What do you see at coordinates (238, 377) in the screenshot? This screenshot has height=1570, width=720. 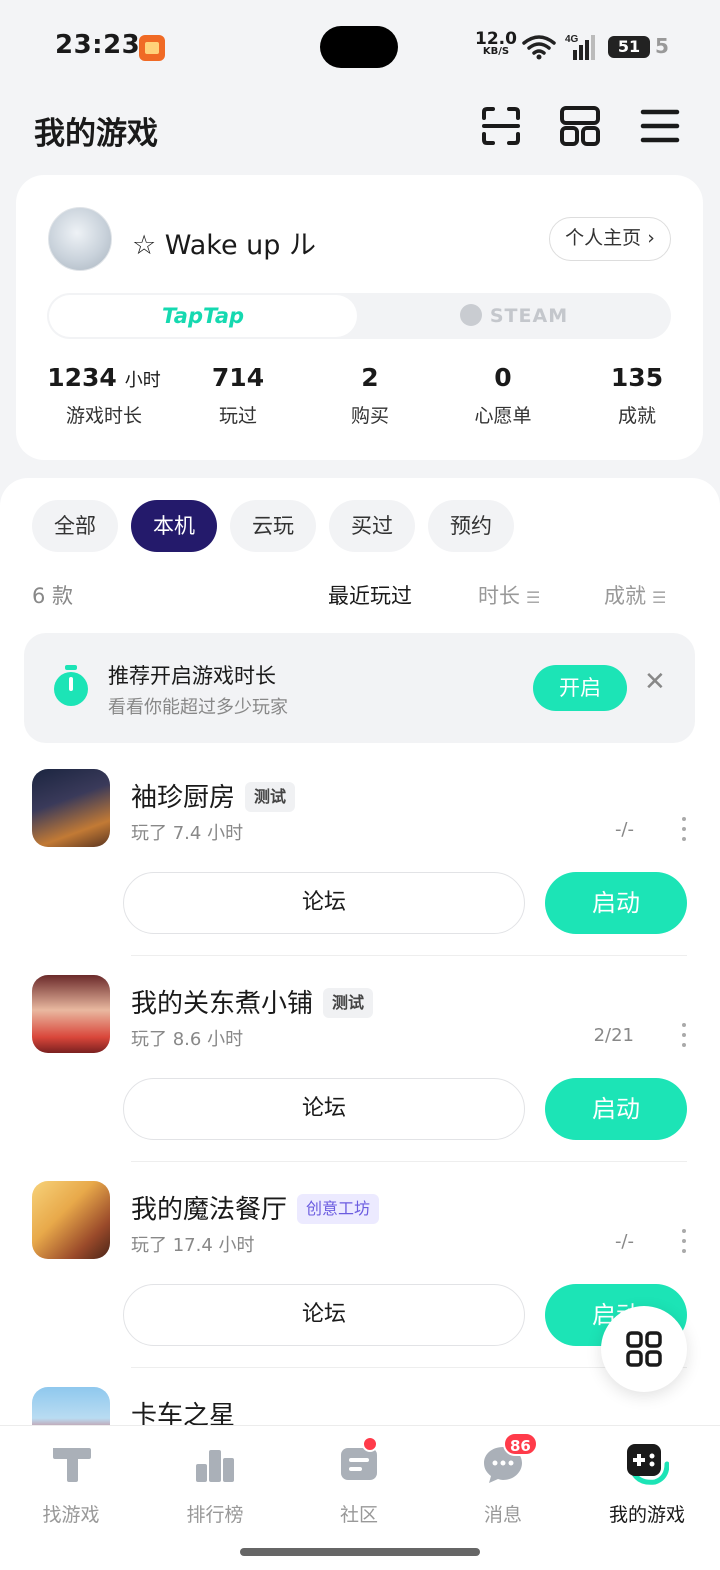 I see `stat-value: 714` at bounding box center [238, 377].